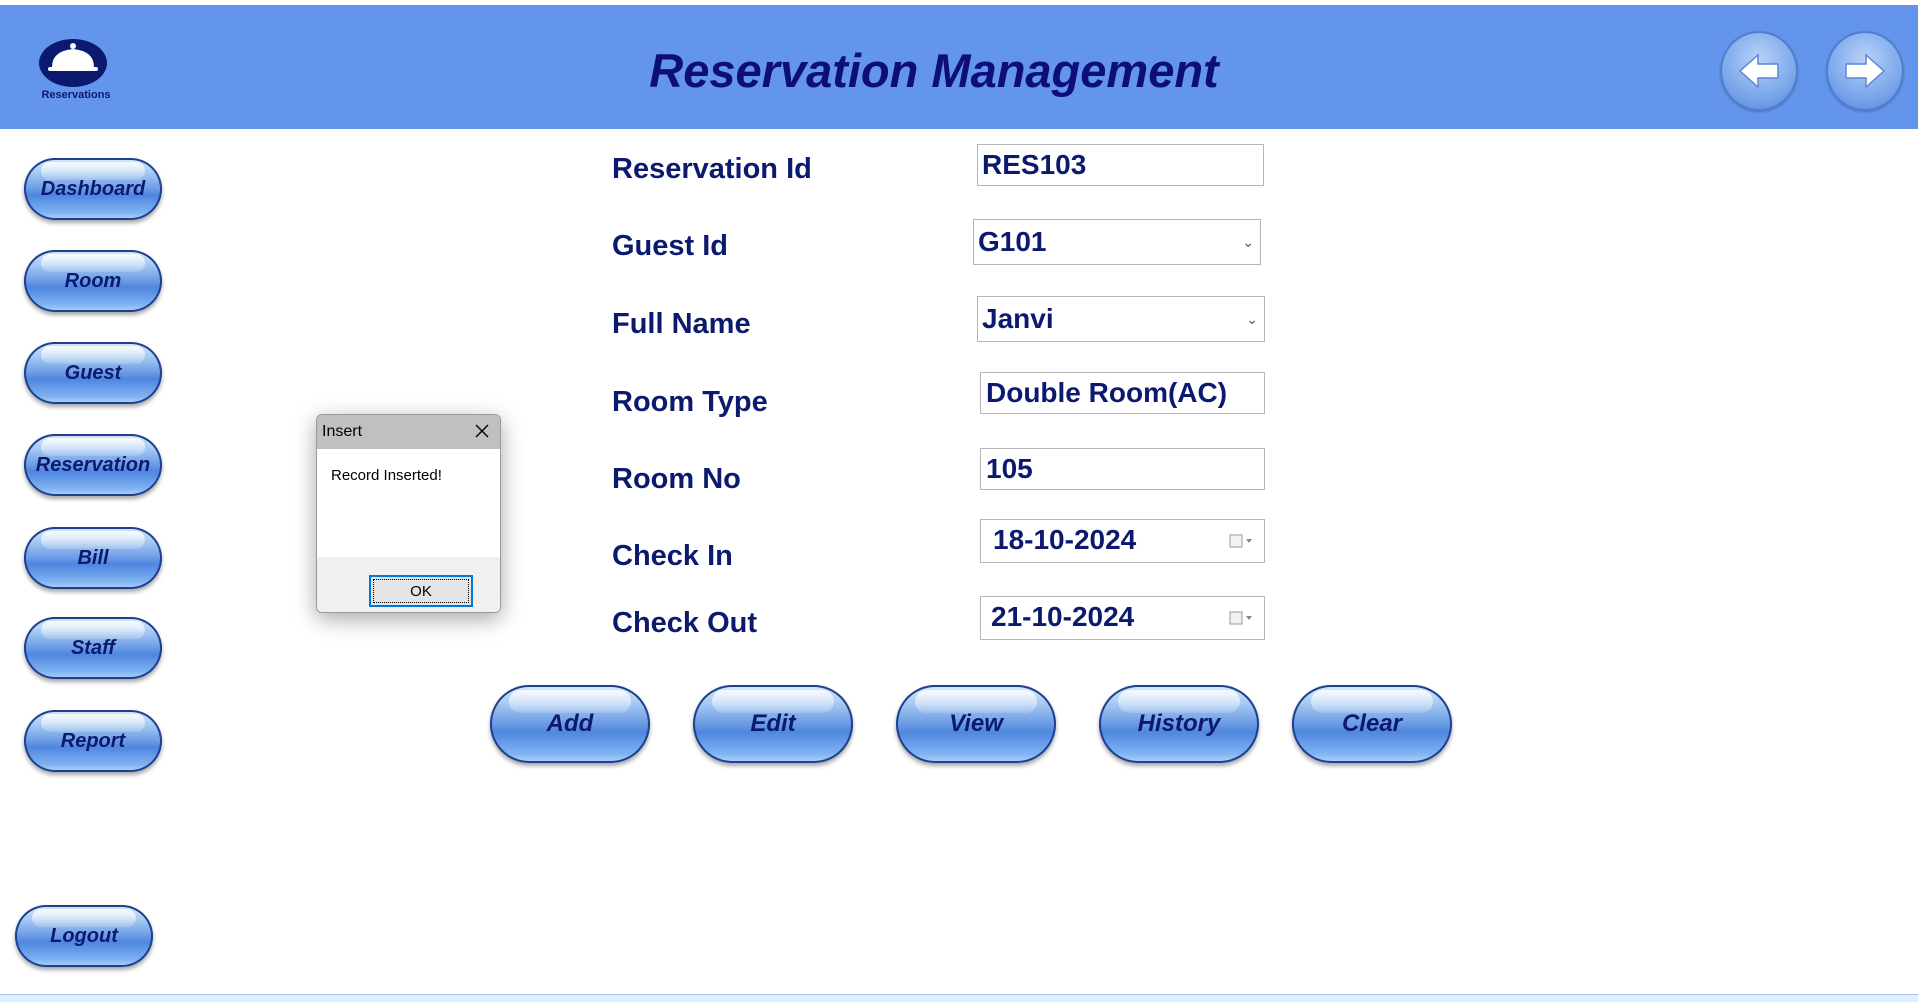 The image size is (1918, 1002). I want to click on close-icon, so click(482, 431).